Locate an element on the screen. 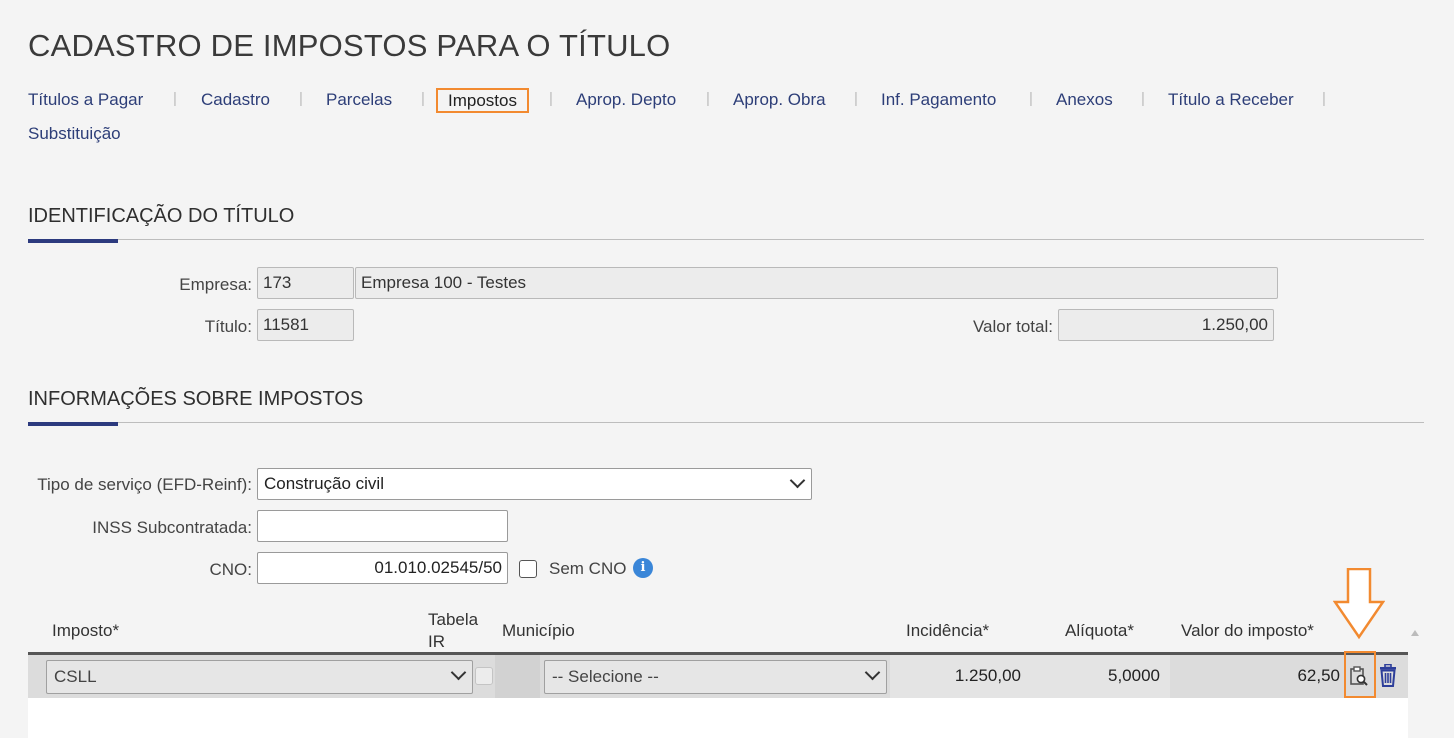  info-icon: i is located at coordinates (643, 568).